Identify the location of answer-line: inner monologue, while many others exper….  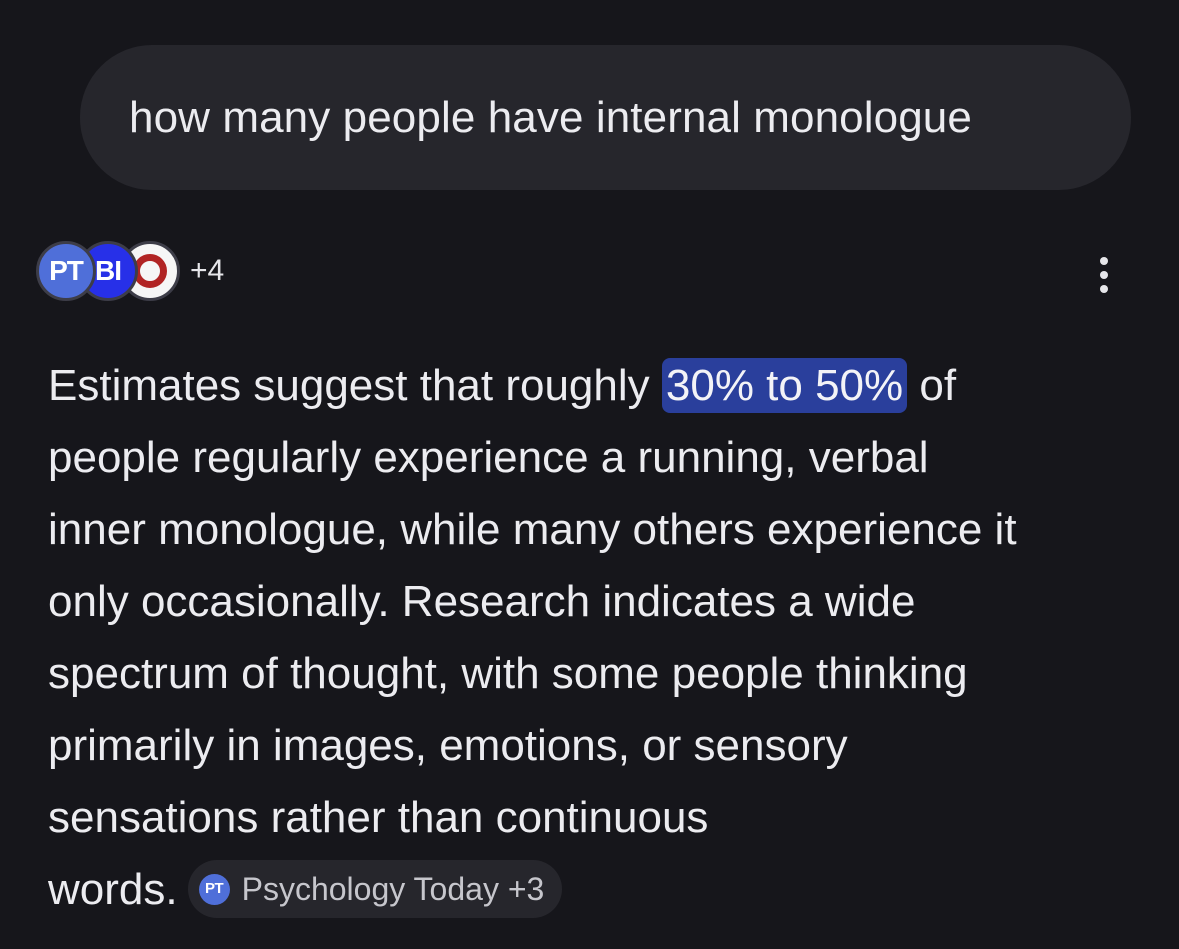
(532, 529).